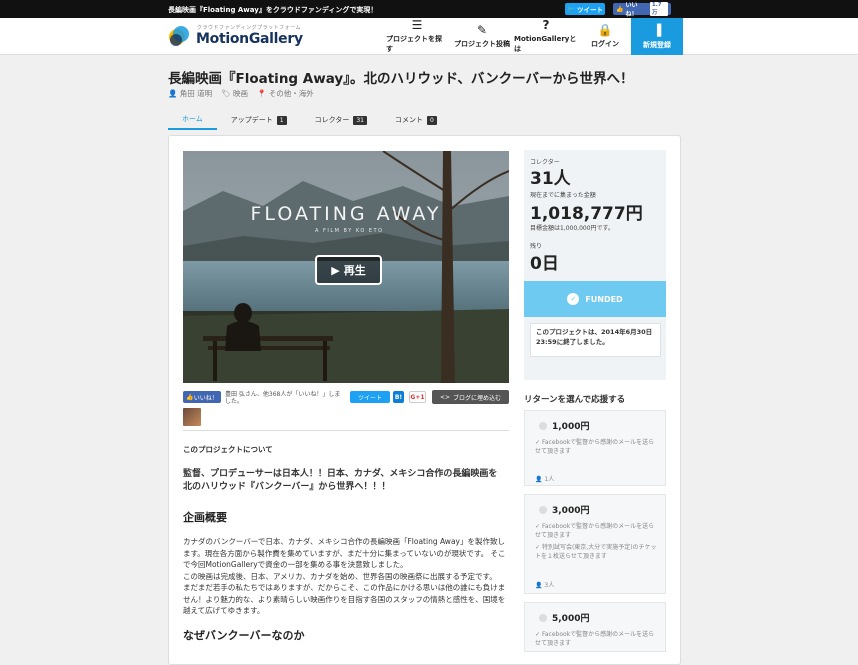 This screenshot has width=858, height=665. I want to click on hatena-button: B!, so click(398, 397).